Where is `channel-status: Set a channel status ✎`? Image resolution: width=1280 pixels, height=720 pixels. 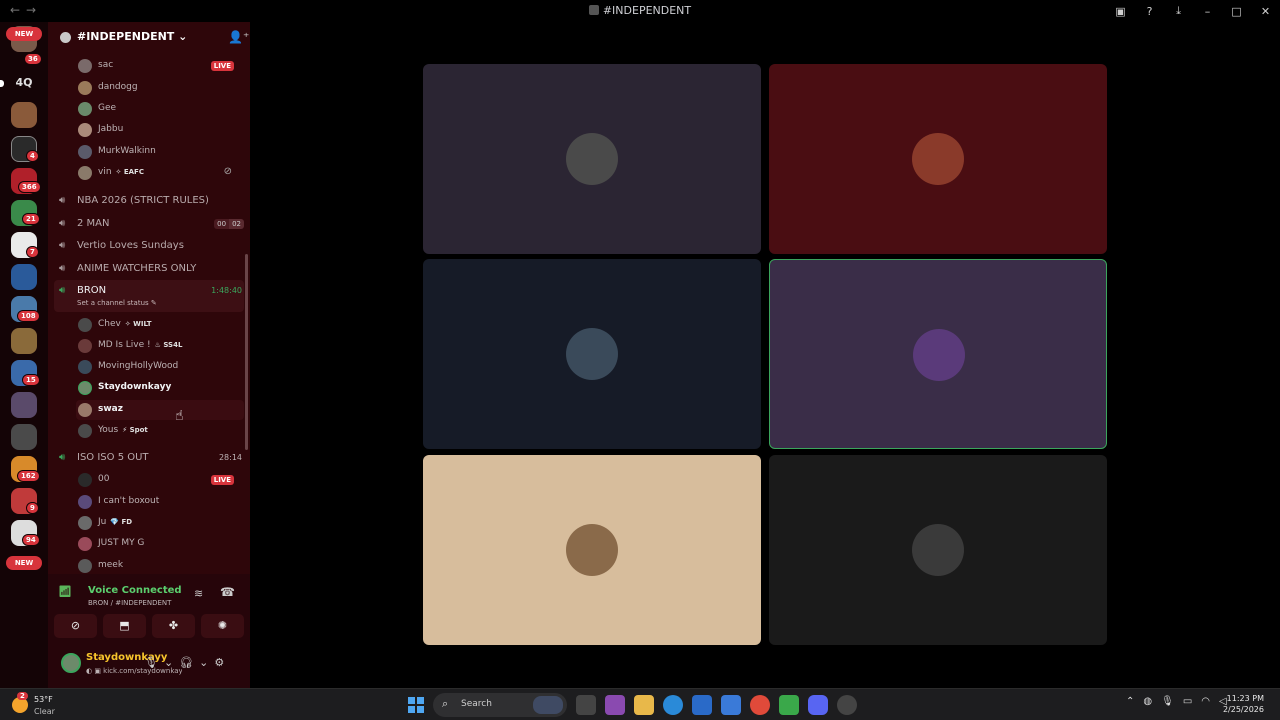 channel-status: Set a channel status ✎ is located at coordinates (117, 303).